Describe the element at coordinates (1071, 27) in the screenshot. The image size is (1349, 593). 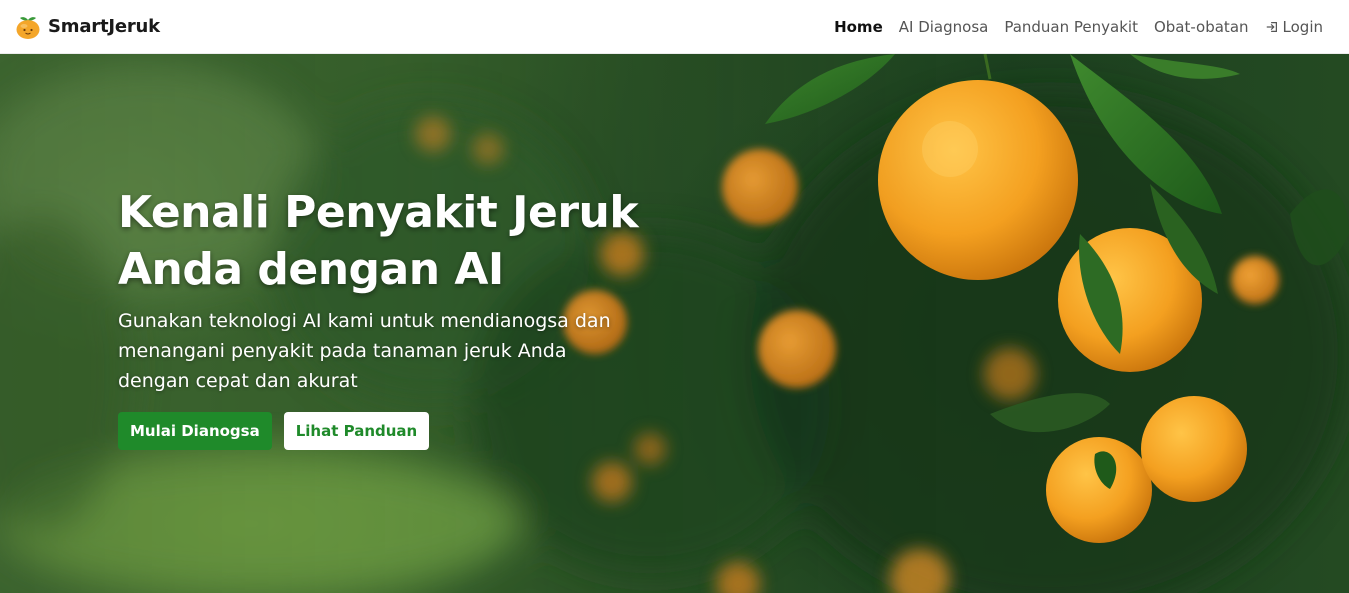
I see `nav-item-panduan-penyakit: Panduan Penyakit` at that location.